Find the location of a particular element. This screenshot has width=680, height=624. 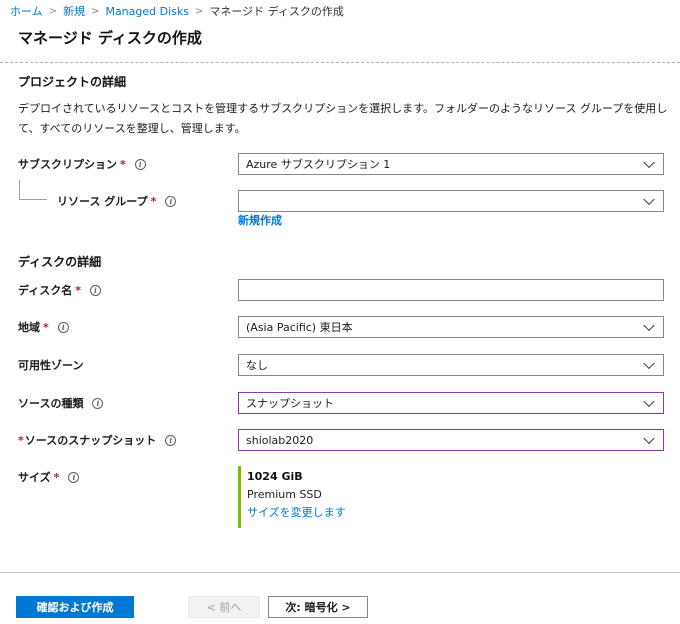

page-title: マネージド ディスクの作成 is located at coordinates (110, 38).